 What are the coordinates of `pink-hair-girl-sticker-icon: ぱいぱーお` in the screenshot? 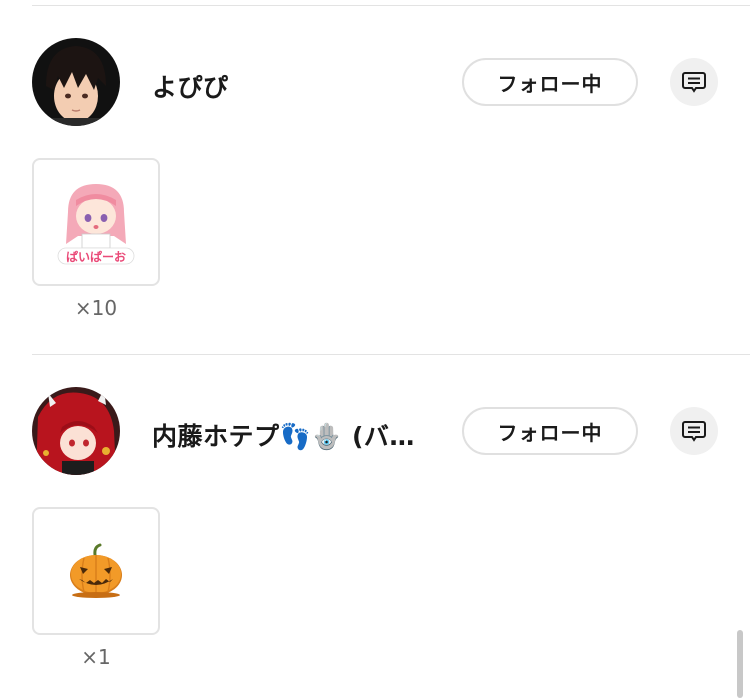 It's located at (96, 224).